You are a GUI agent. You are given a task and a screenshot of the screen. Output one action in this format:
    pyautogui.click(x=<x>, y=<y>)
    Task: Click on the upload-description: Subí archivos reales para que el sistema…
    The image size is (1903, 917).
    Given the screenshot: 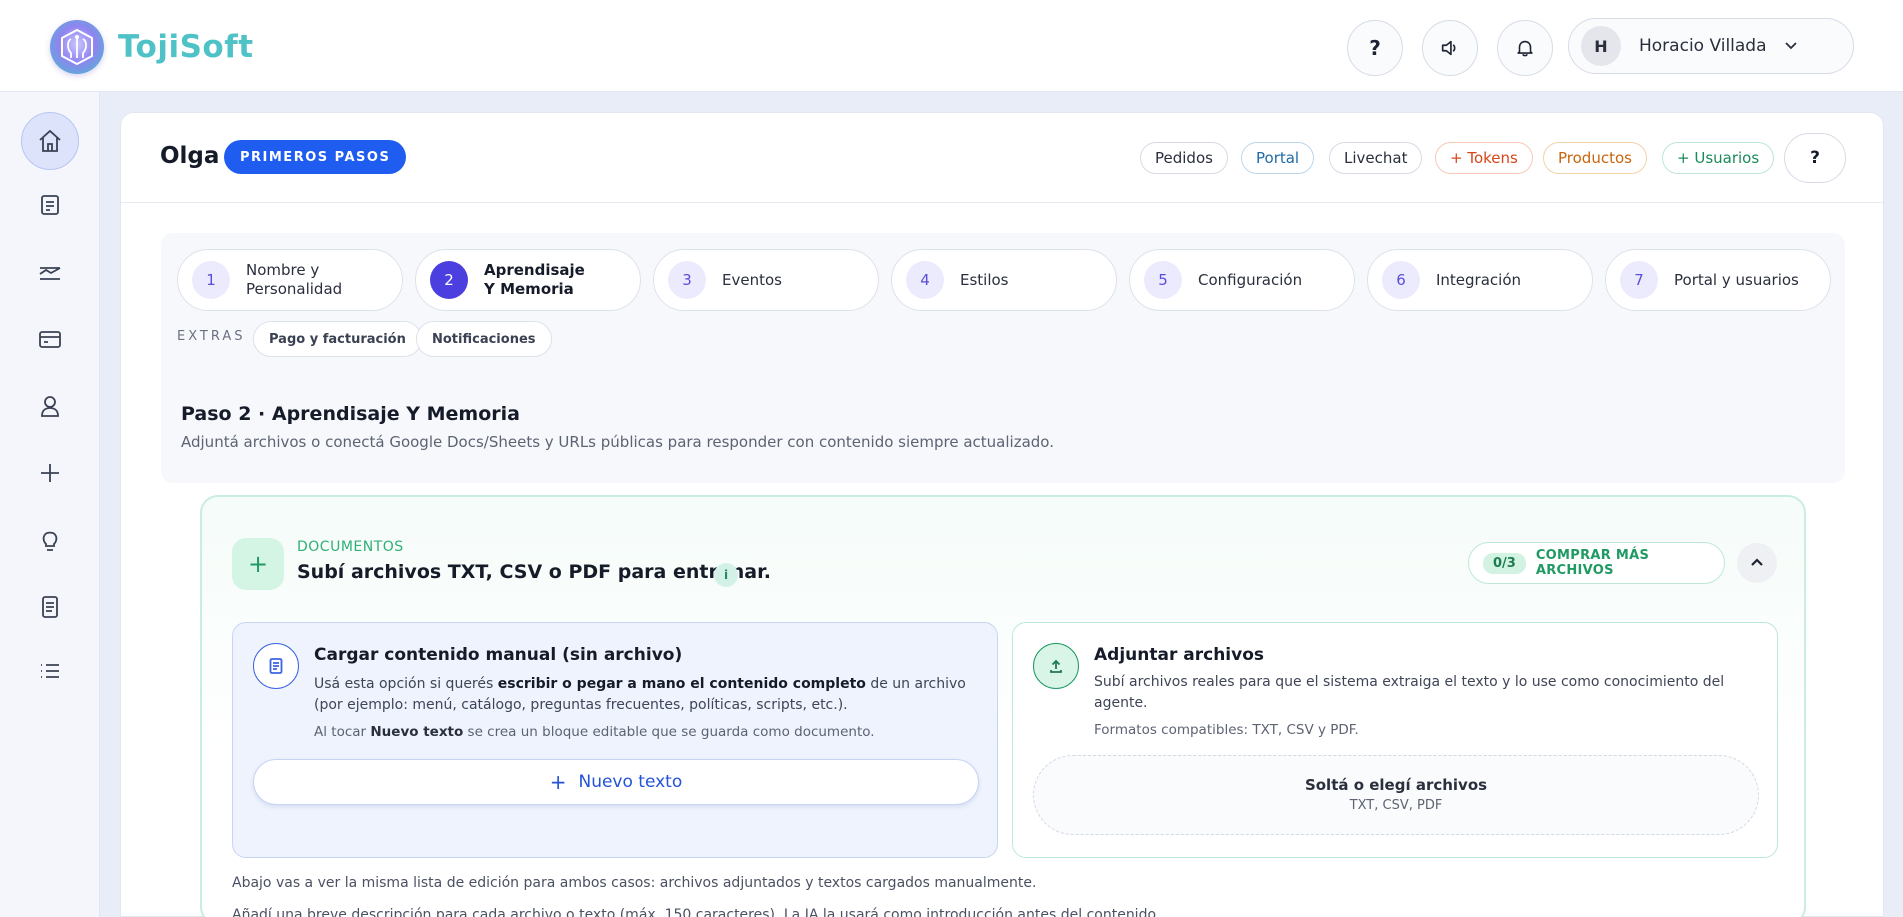 What is the action you would take?
    pyautogui.click(x=1409, y=692)
    